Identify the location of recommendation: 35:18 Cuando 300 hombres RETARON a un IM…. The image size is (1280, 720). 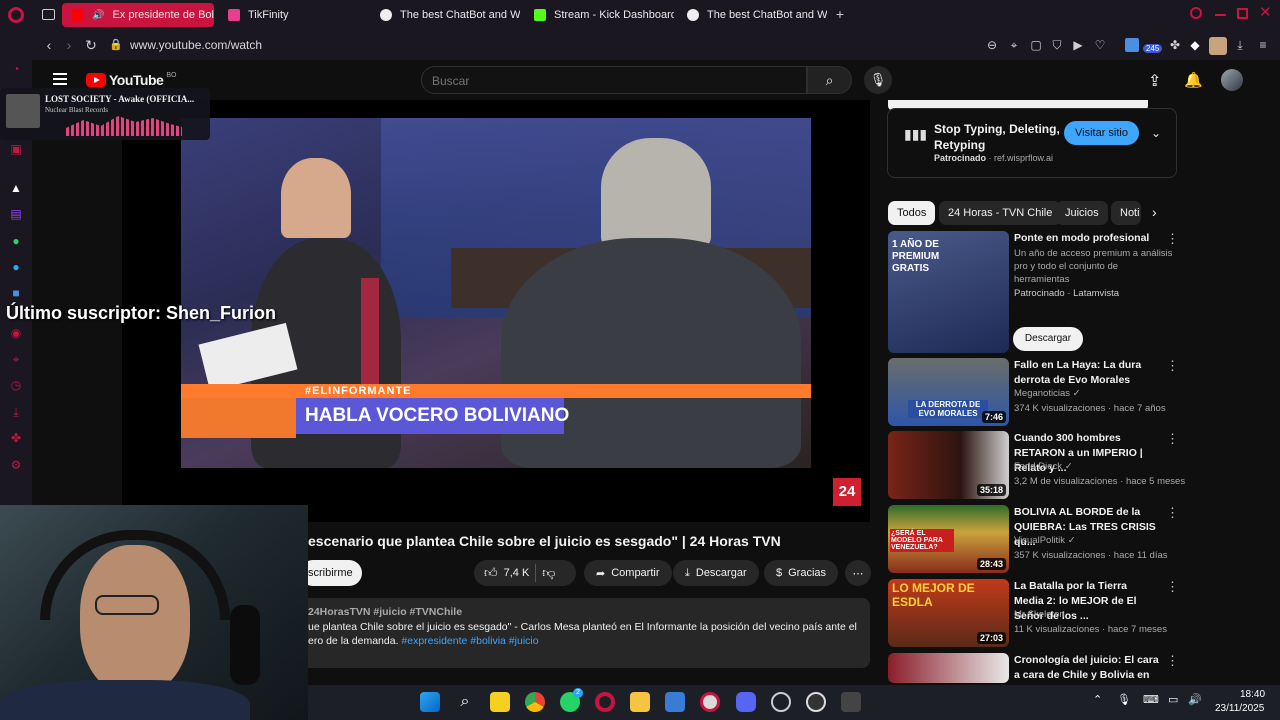
(1038, 465).